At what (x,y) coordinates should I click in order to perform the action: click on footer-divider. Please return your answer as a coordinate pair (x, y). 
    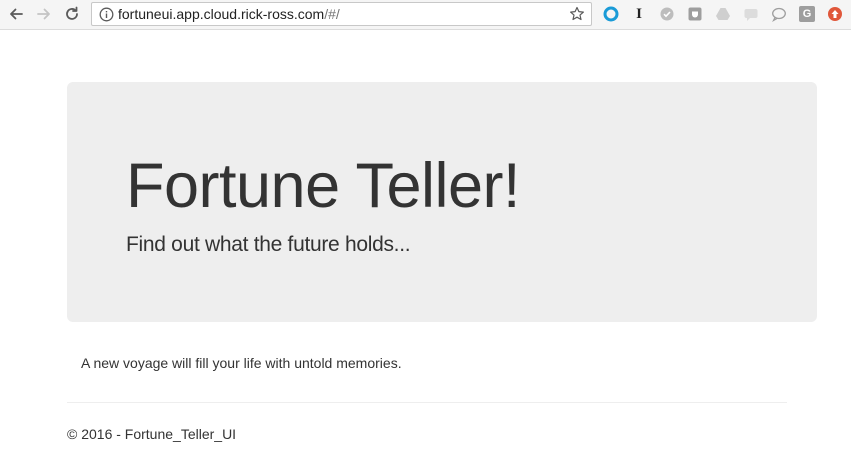
    Looking at the image, I should click on (427, 402).